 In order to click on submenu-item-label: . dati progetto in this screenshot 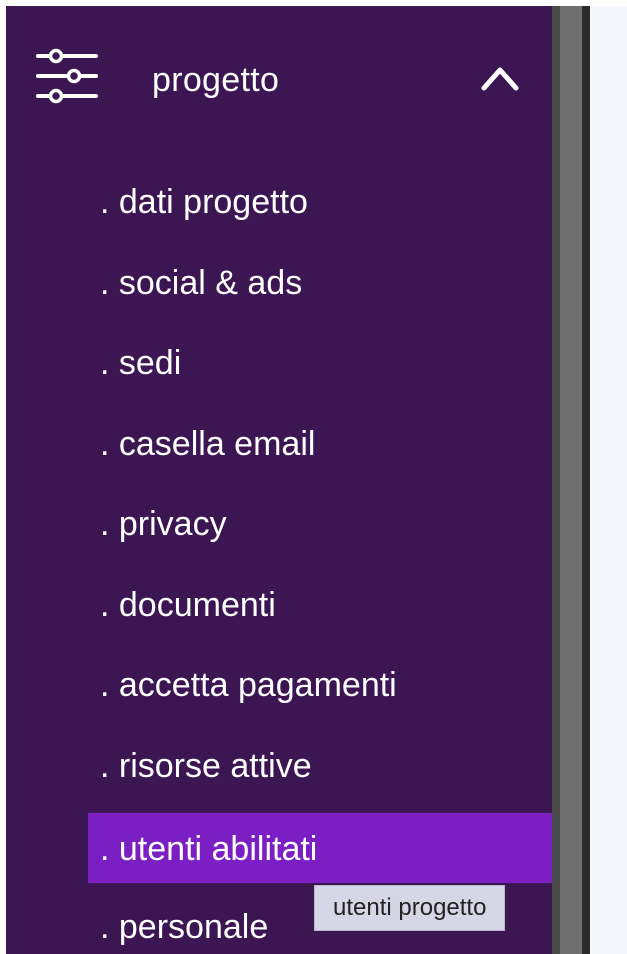, I will do `click(204, 202)`.